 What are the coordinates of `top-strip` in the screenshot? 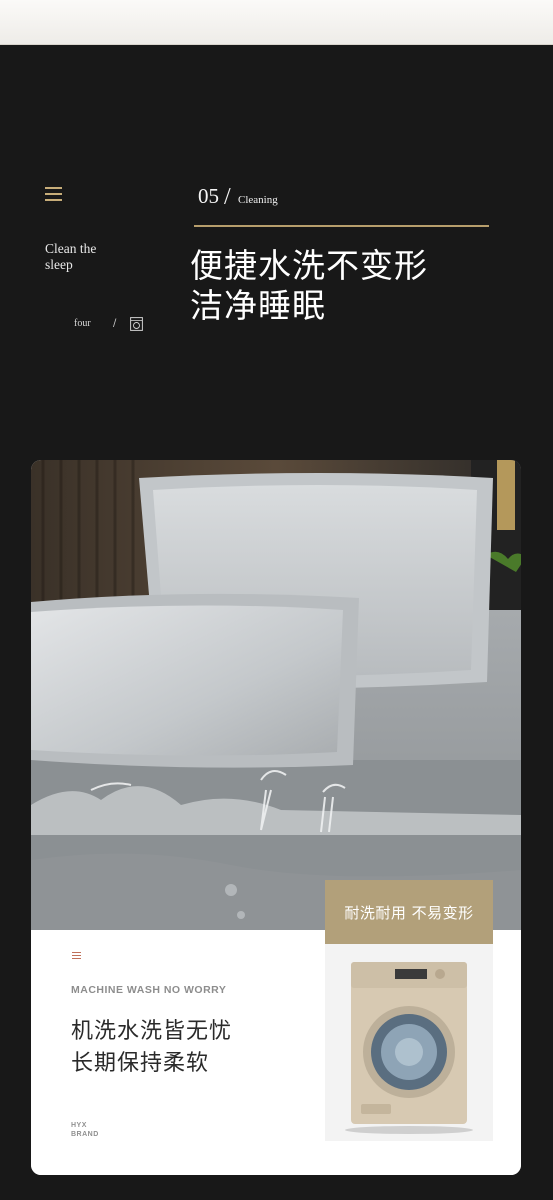 It's located at (276, 22).